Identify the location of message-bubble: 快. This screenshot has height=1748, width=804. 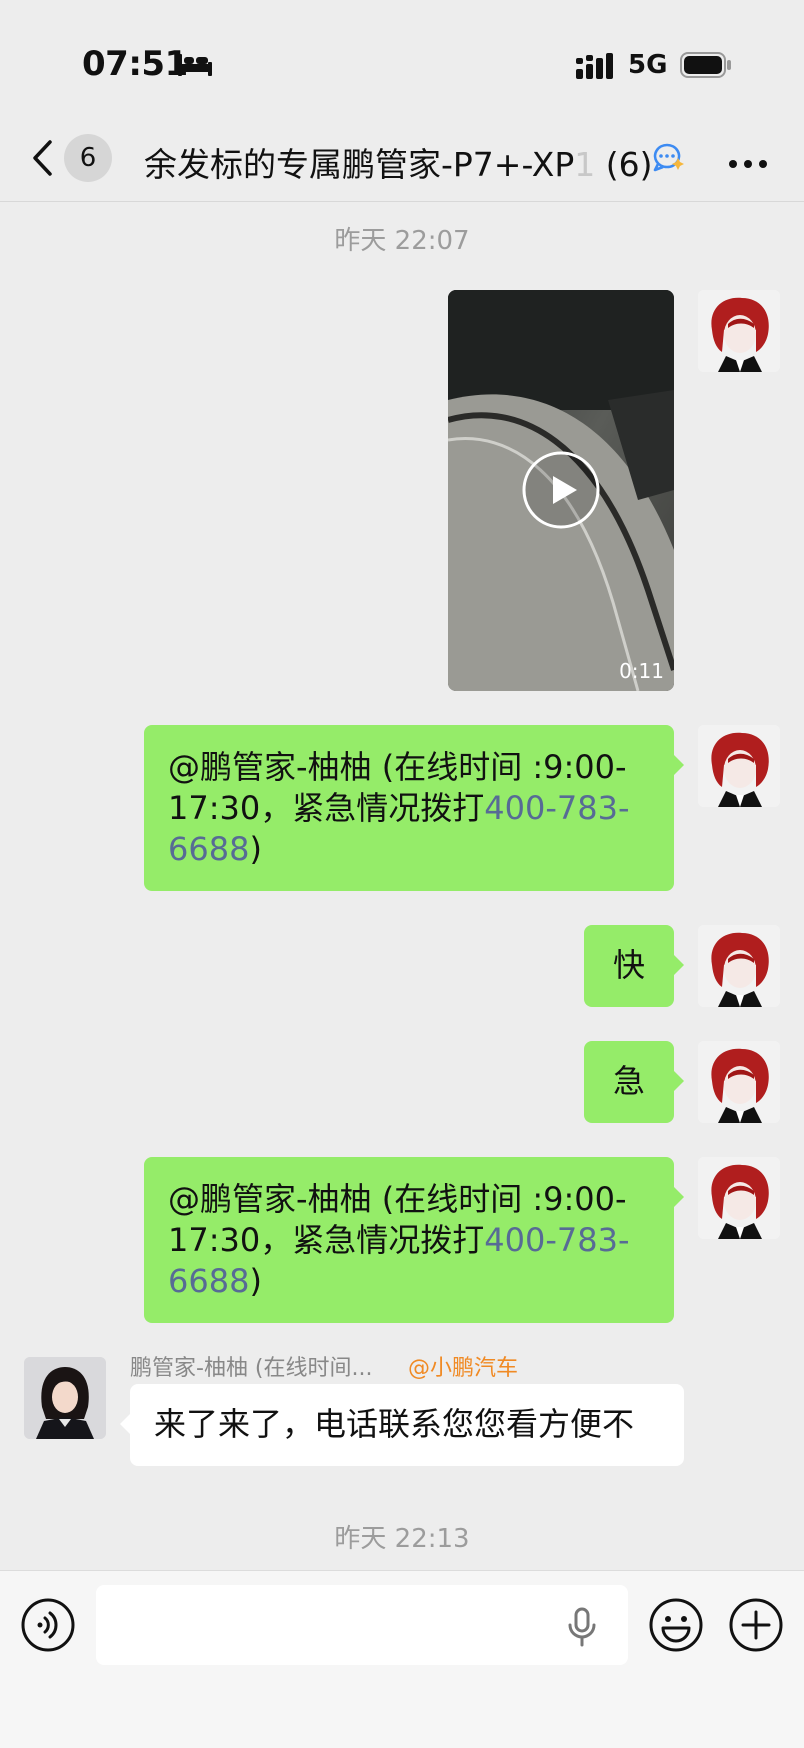
(634, 966).